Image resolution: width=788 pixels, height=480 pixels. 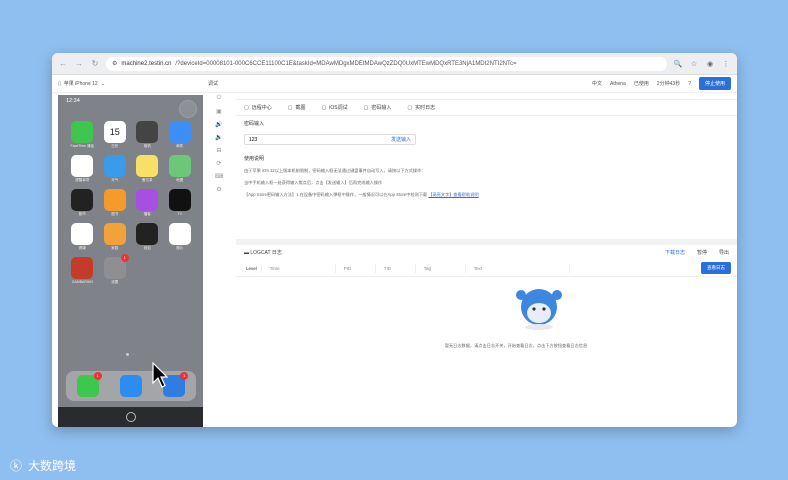 What do you see at coordinates (358, 268) in the screenshot?
I see `pid-filter: PID` at bounding box center [358, 268].